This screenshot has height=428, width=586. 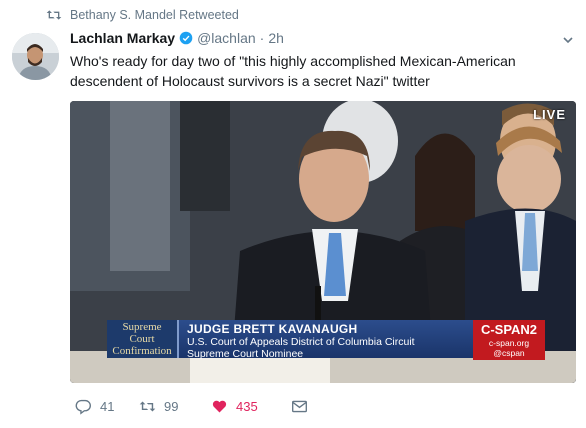 What do you see at coordinates (219, 406) in the screenshot?
I see `heart-icon` at bounding box center [219, 406].